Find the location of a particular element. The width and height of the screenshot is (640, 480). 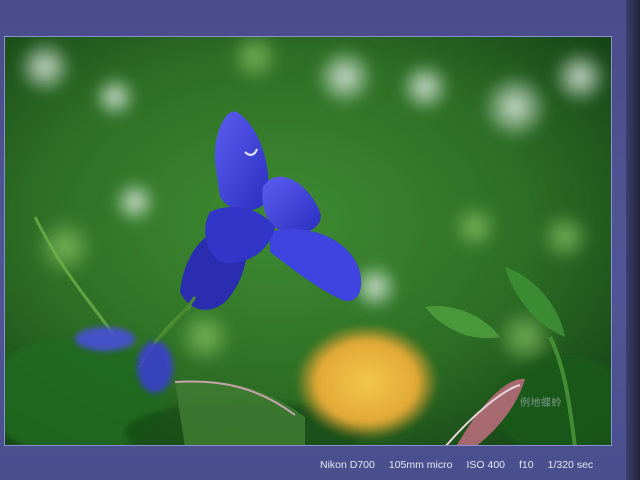

monitor-bezel is located at coordinates (633, 240).